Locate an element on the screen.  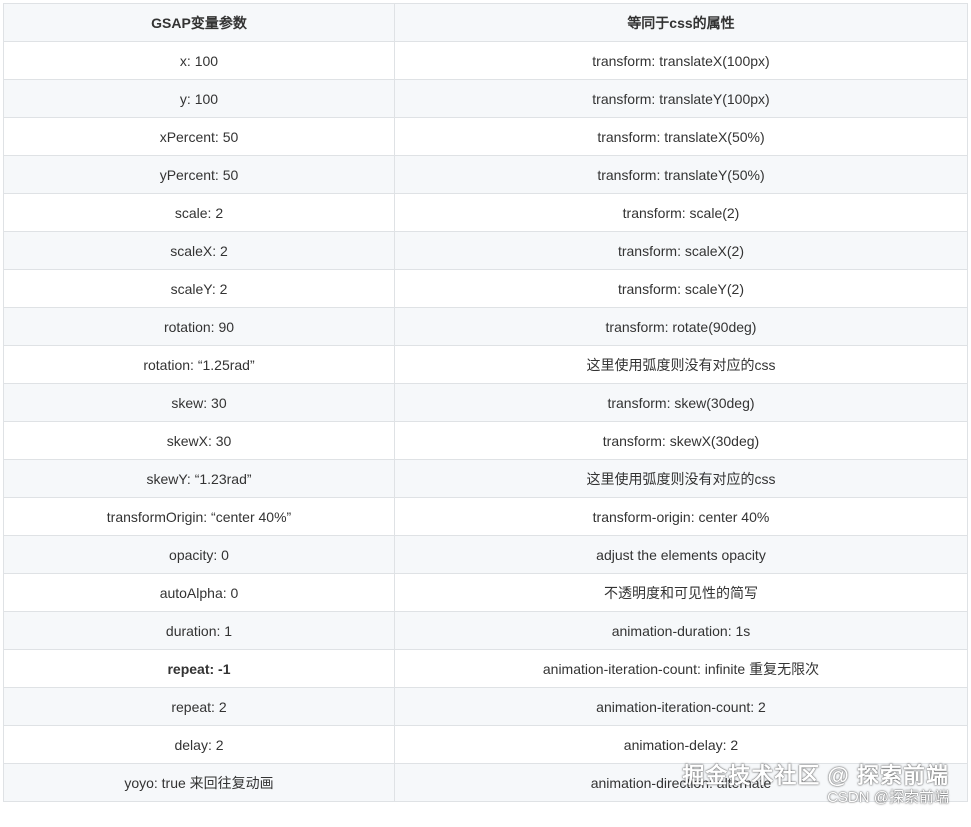
table-row: xPercent: 50 transform: translateX(50%) is located at coordinates (485, 136).